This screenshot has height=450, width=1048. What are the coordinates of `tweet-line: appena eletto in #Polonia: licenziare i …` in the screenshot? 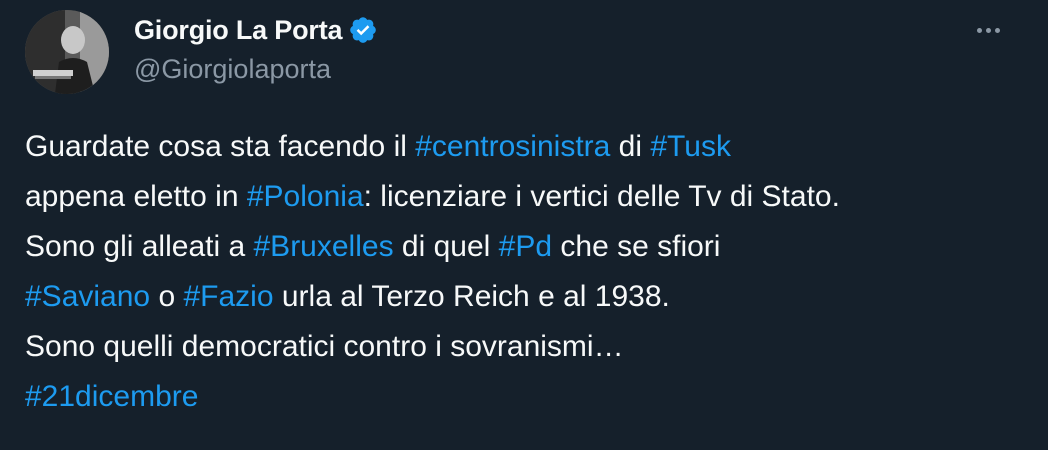 It's located at (525, 197).